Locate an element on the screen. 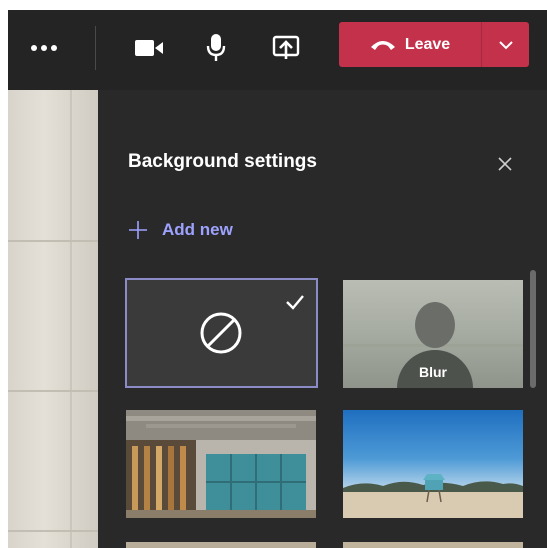 This screenshot has height=548, width=547. leave-button-group: Leave is located at coordinates (434, 44).